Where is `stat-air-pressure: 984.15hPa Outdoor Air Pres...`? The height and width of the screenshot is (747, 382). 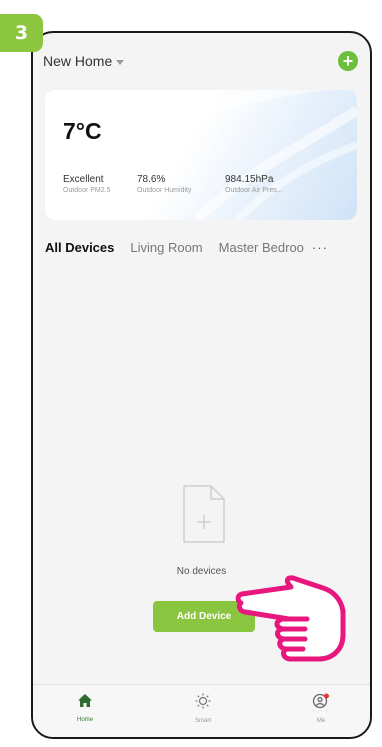
stat-air-pressure: 984.15hPa Outdoor Air Pres... is located at coordinates (254, 184).